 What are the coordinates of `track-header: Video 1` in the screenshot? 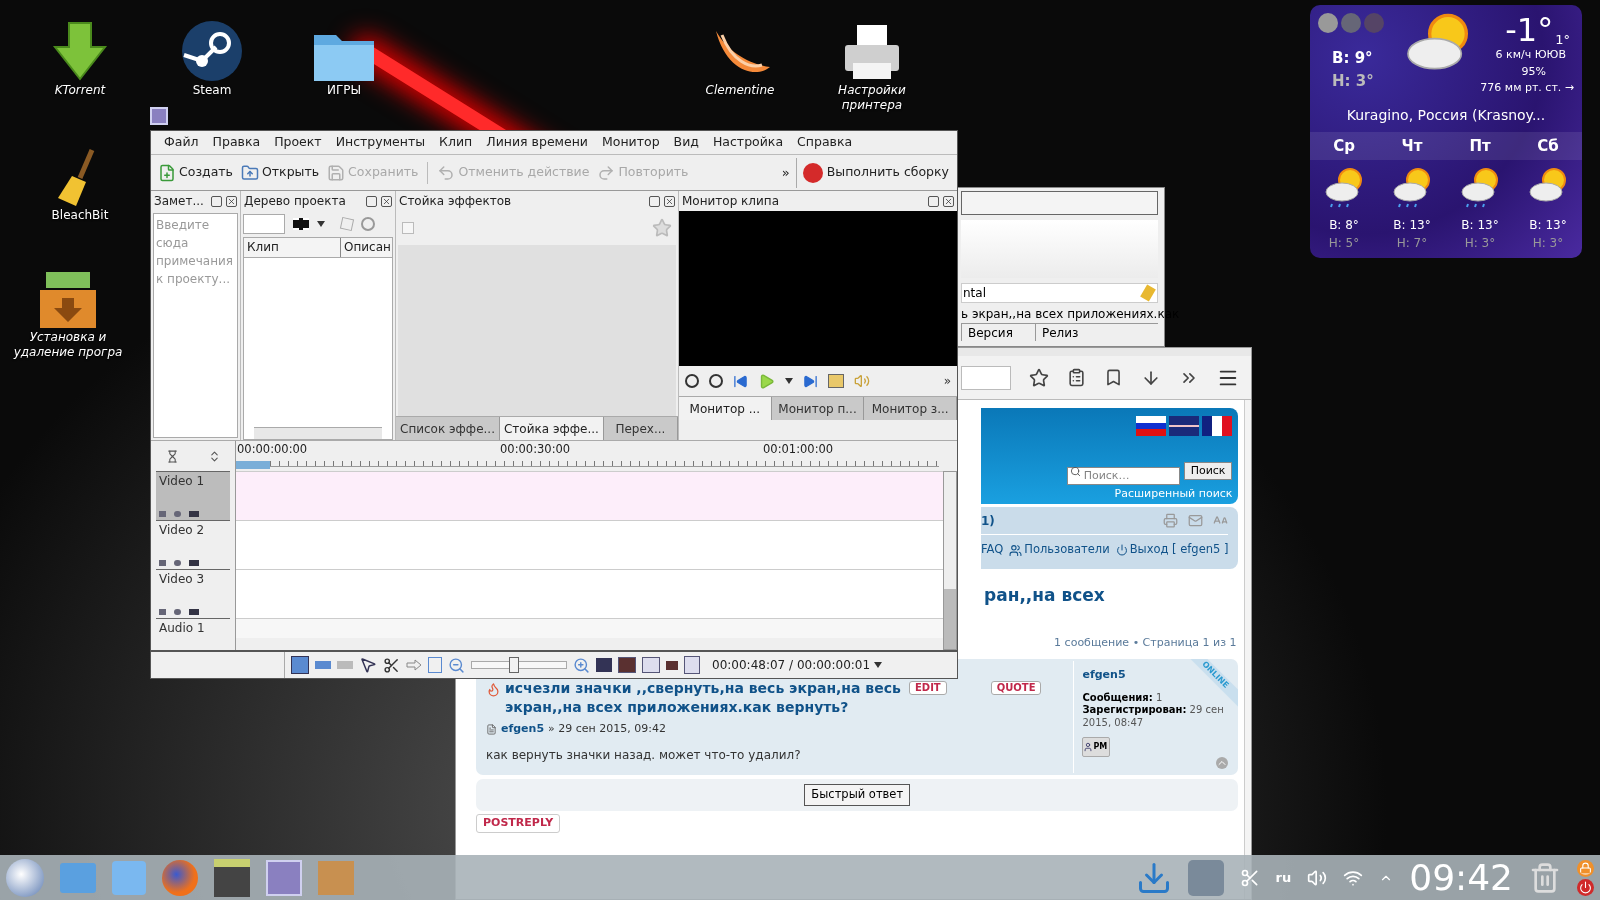 It's located at (193, 495).